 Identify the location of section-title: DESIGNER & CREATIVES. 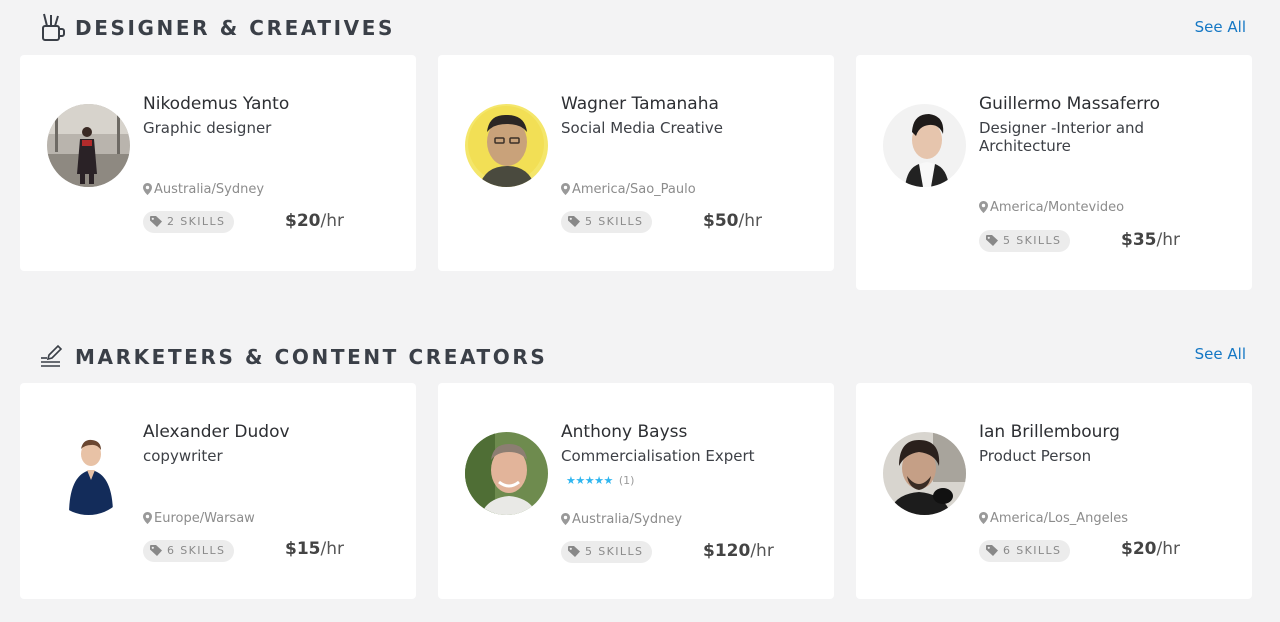
(235, 28).